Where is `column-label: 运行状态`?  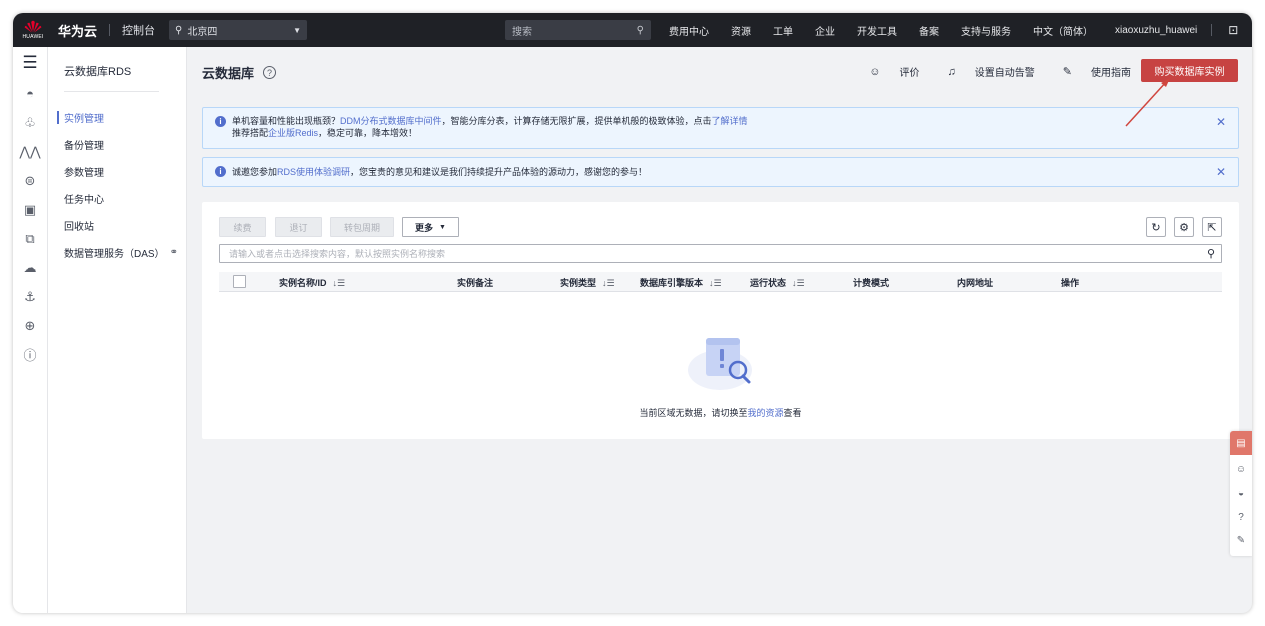
column-label: 运行状态 is located at coordinates (768, 283).